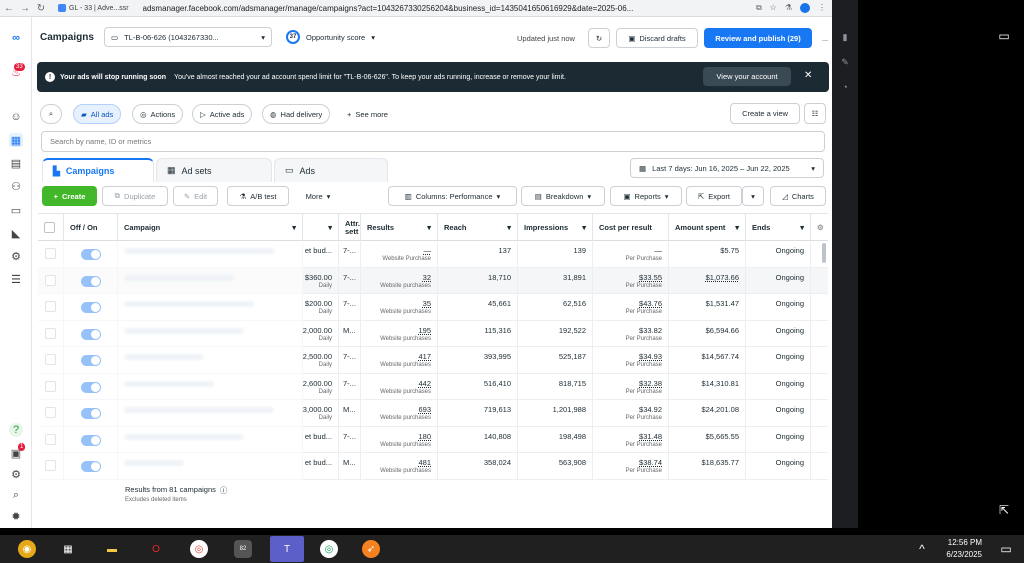 This screenshot has width=1024, height=563. Describe the element at coordinates (16, 495) in the screenshot. I see `search-nav-icon: ⌕` at that location.